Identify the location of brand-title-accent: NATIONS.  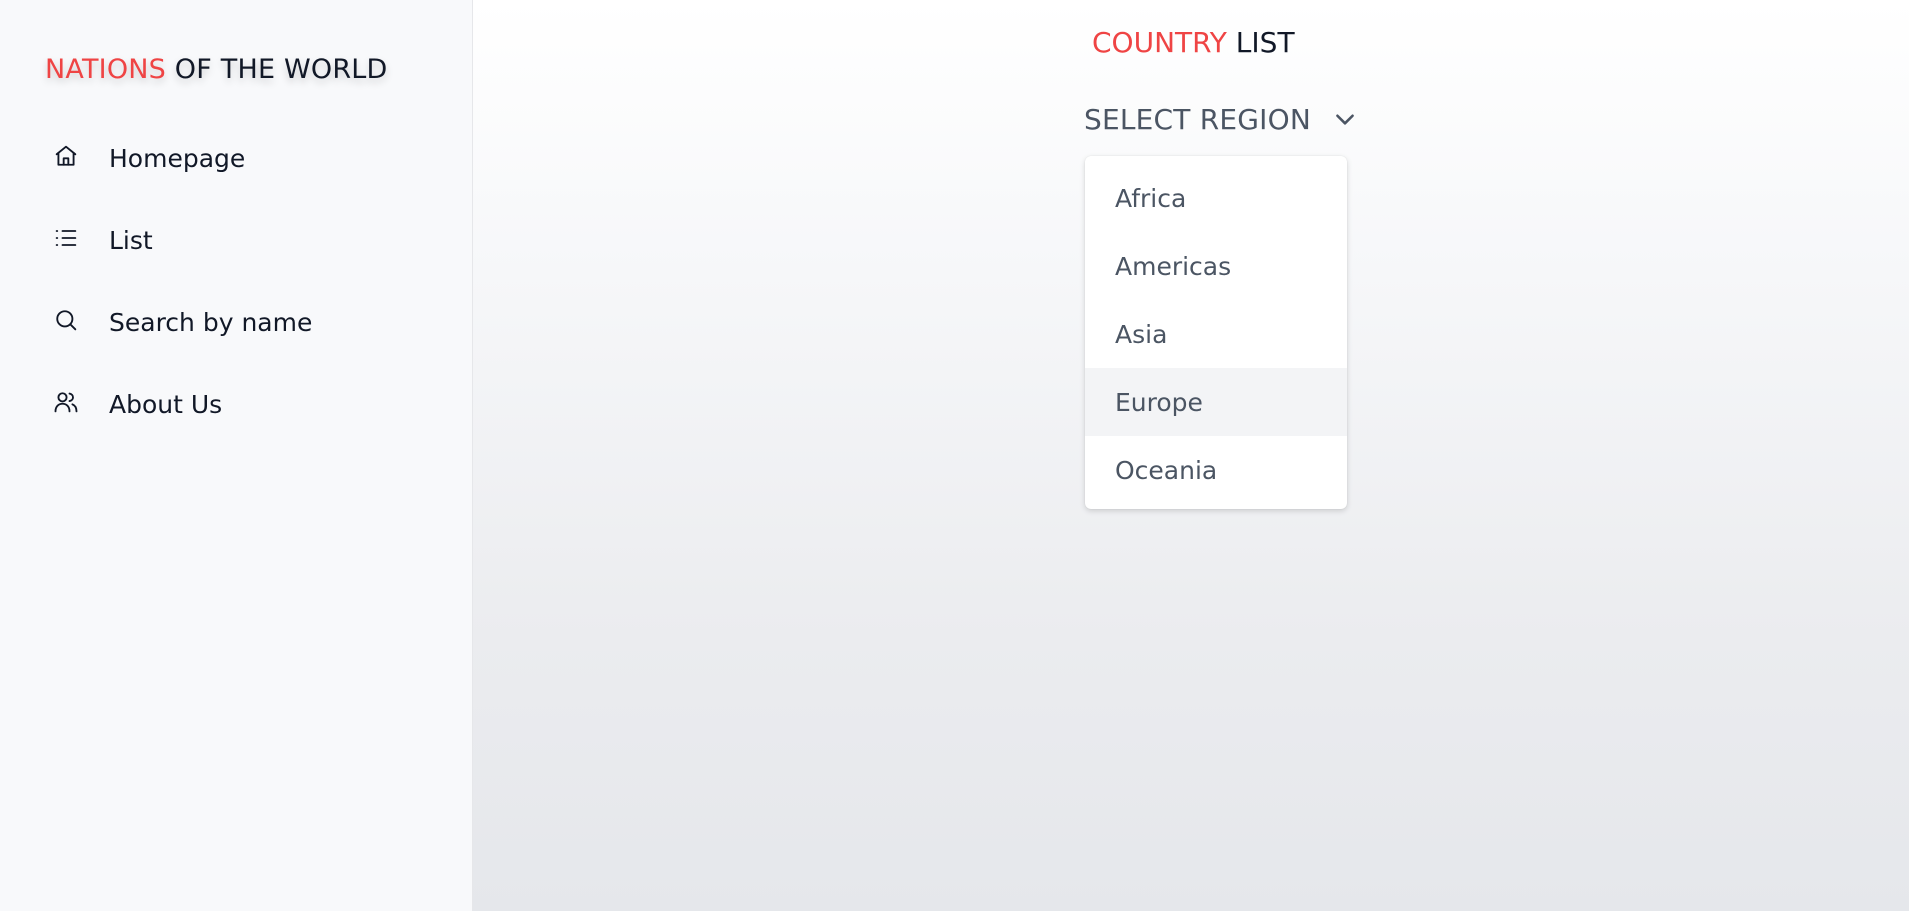
(106, 69).